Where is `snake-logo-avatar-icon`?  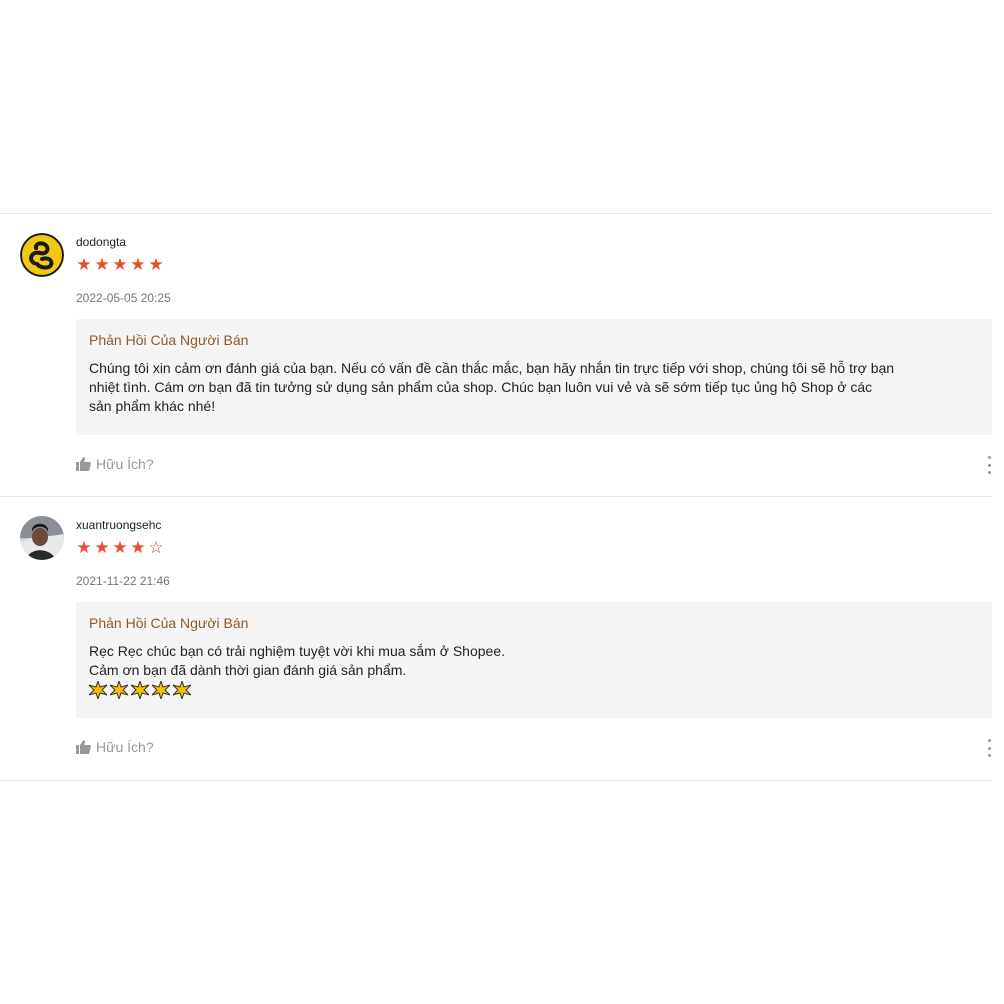
snake-logo-avatar-icon is located at coordinates (42, 255).